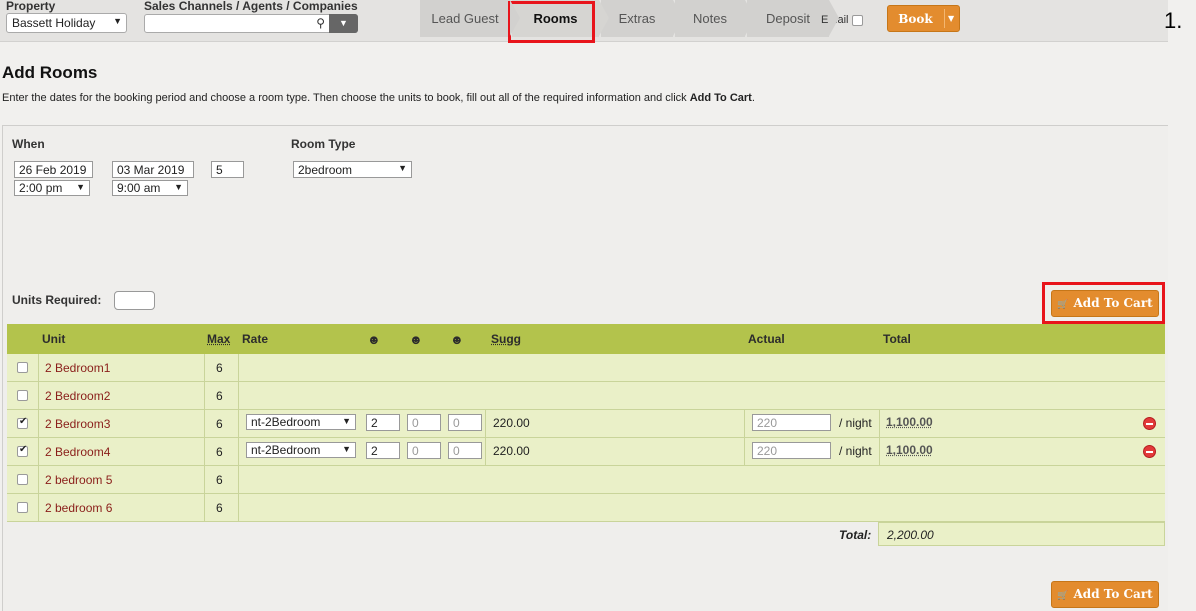  Describe the element at coordinates (77, 424) in the screenshot. I see `unit-link: 2 Bedroom3` at that location.